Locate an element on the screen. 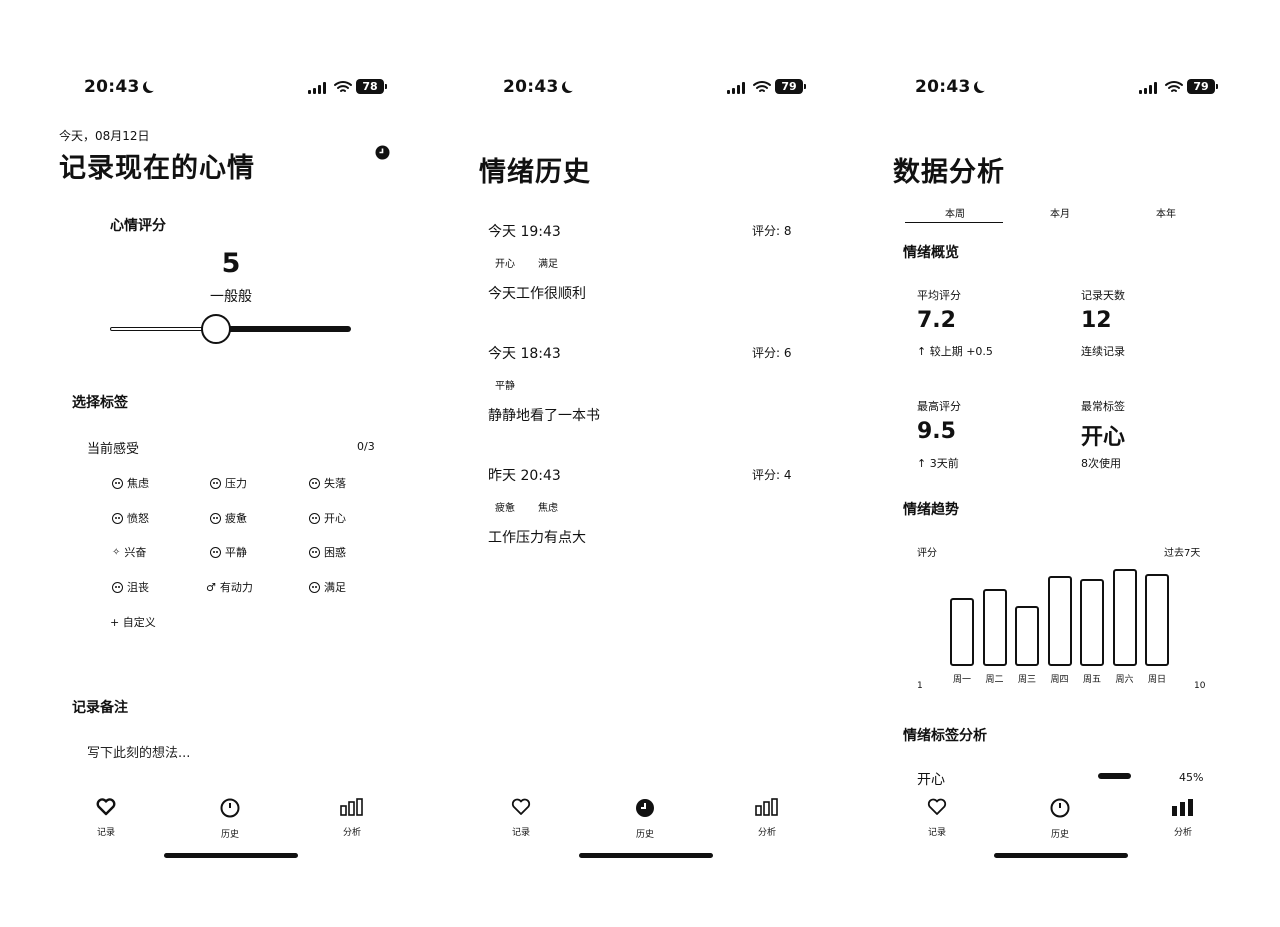 This screenshot has height=927, width=1280. note-heading: 记录备注 is located at coordinates (100, 708).